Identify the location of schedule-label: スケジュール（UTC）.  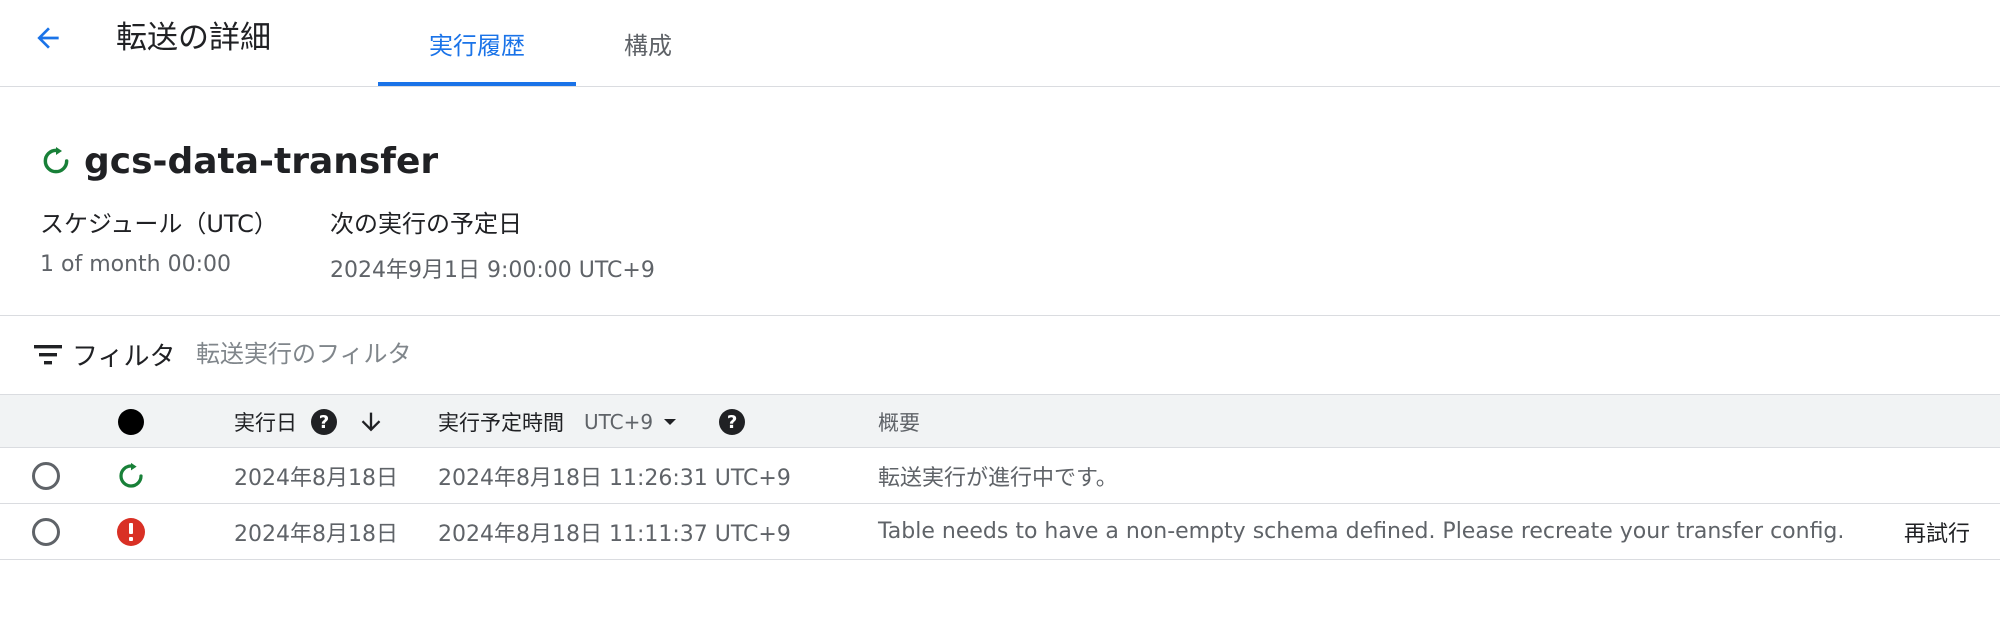
(159, 224).